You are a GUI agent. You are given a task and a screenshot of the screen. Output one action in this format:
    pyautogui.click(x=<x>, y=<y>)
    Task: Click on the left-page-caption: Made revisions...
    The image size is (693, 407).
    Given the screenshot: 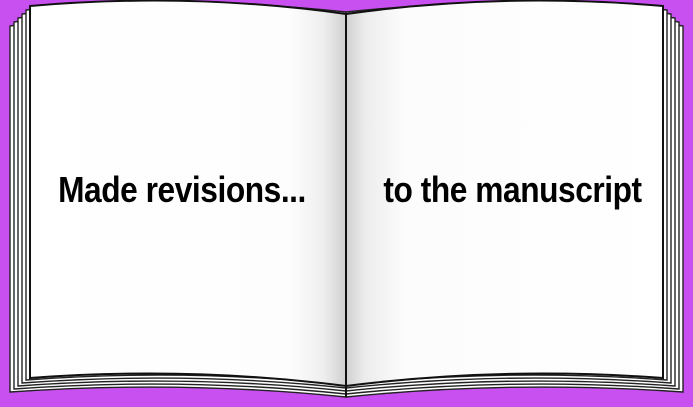 What is the action you would take?
    pyautogui.click(x=182, y=189)
    